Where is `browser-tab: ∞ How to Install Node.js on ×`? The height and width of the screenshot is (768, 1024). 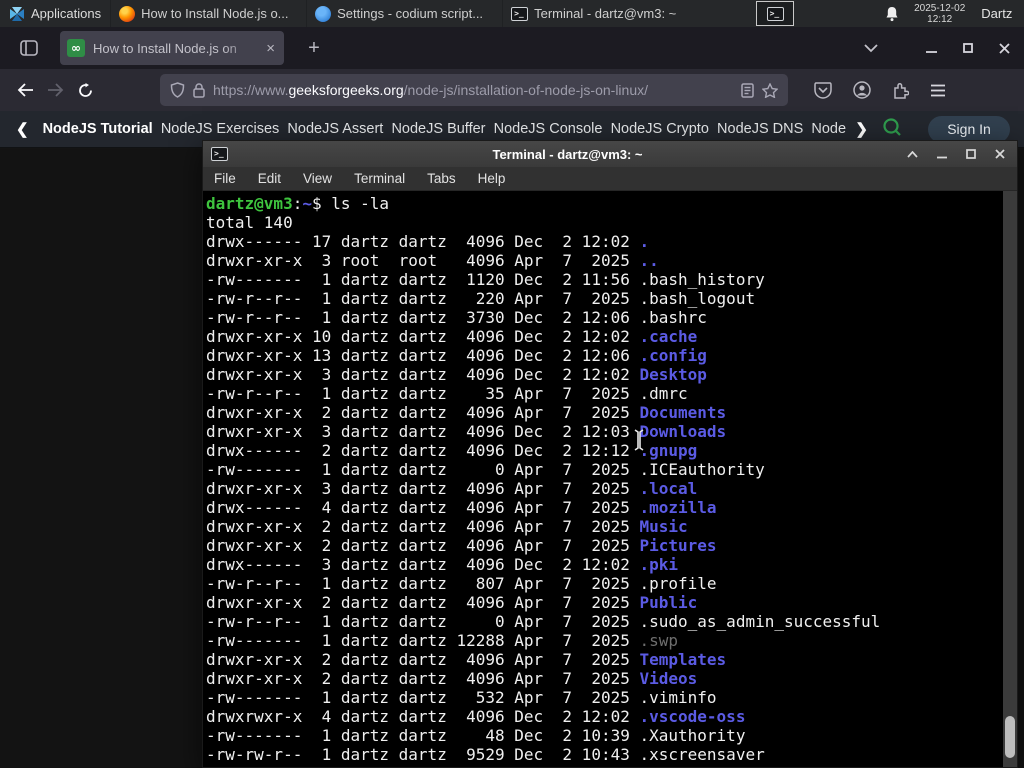 browser-tab: ∞ How to Install Node.js on × is located at coordinates (172, 48).